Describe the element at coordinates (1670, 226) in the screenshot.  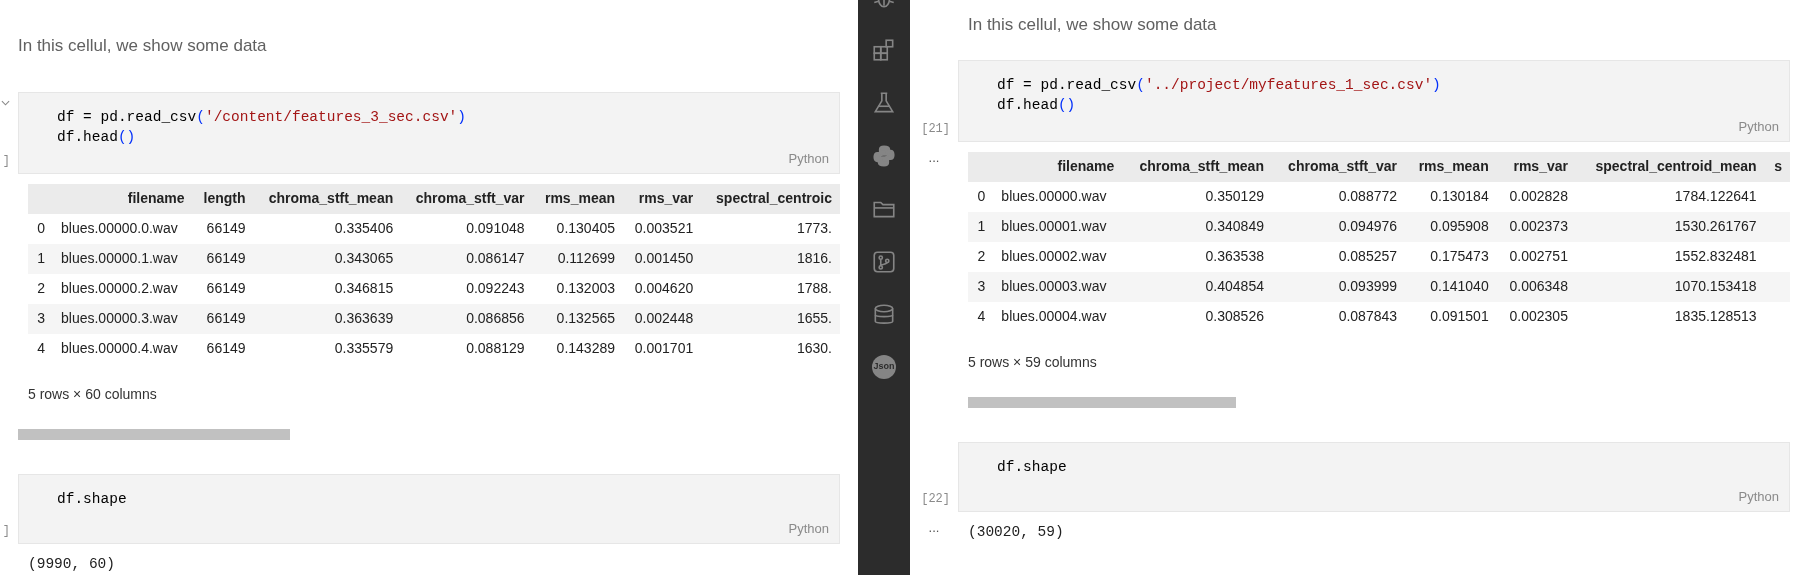
I see `table-cell: 1530.261767` at that location.